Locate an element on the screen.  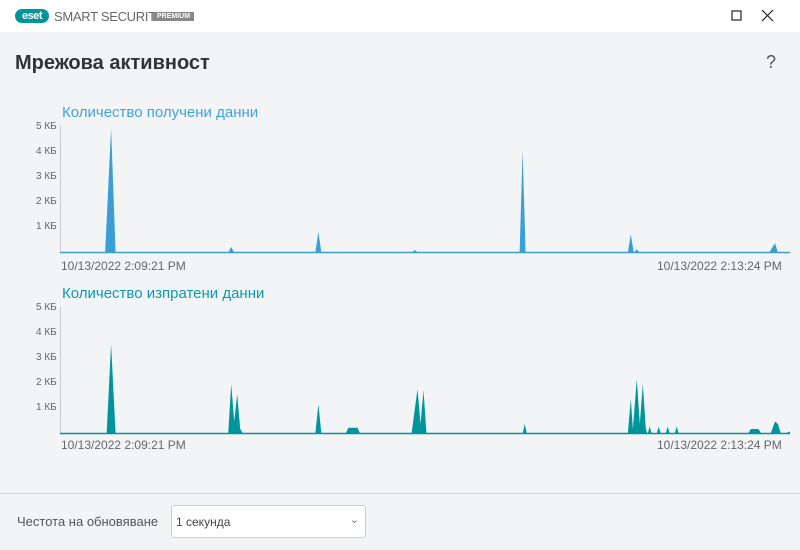
received-start-time: 10/13/2022 2:09:21 PM is located at coordinates (123, 266).